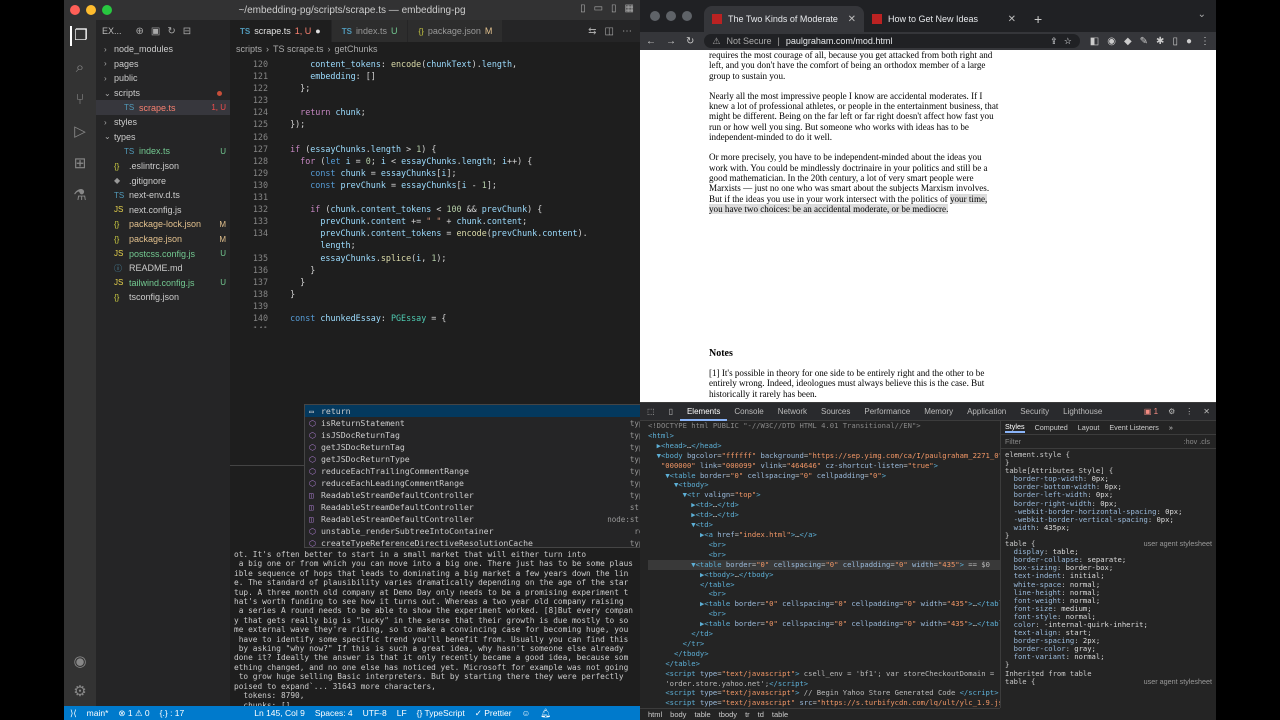 This screenshot has height=720, width=1280. I want to click on new-file-icon: ⊕, so click(140, 31).